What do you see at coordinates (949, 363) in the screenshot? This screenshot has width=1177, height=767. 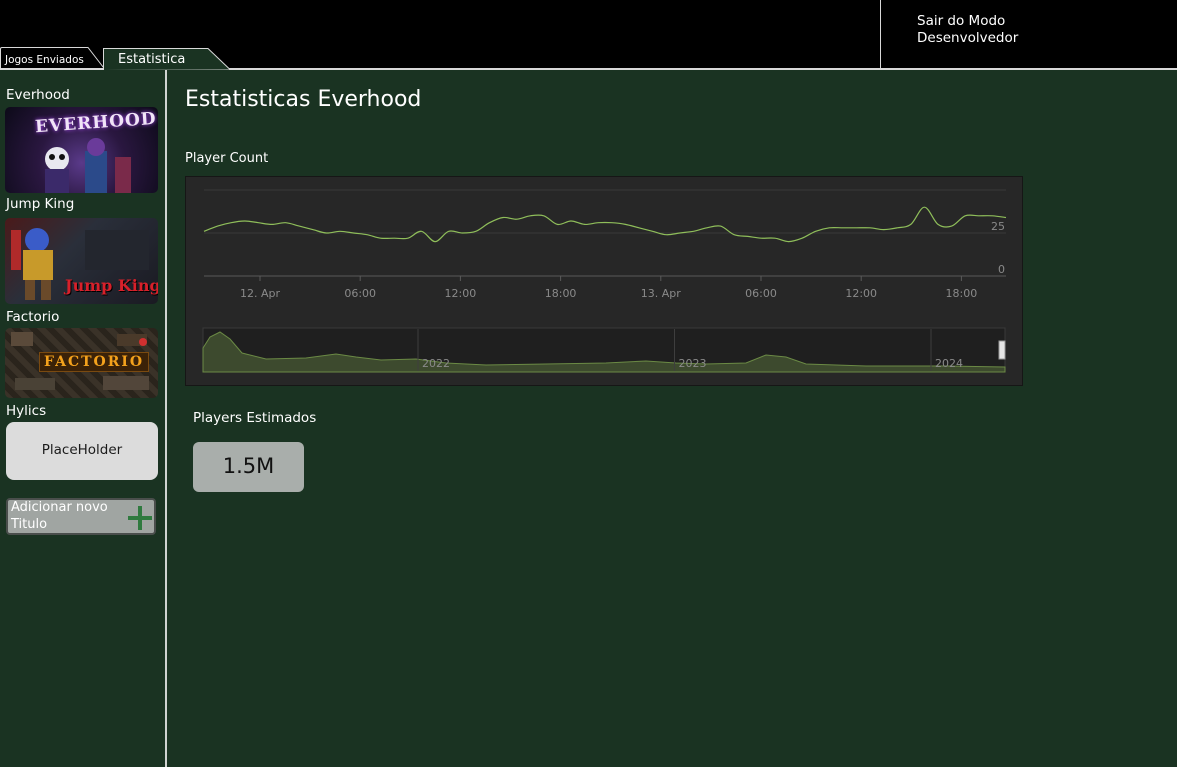 I see `navigator-tick-label: 2024` at bounding box center [949, 363].